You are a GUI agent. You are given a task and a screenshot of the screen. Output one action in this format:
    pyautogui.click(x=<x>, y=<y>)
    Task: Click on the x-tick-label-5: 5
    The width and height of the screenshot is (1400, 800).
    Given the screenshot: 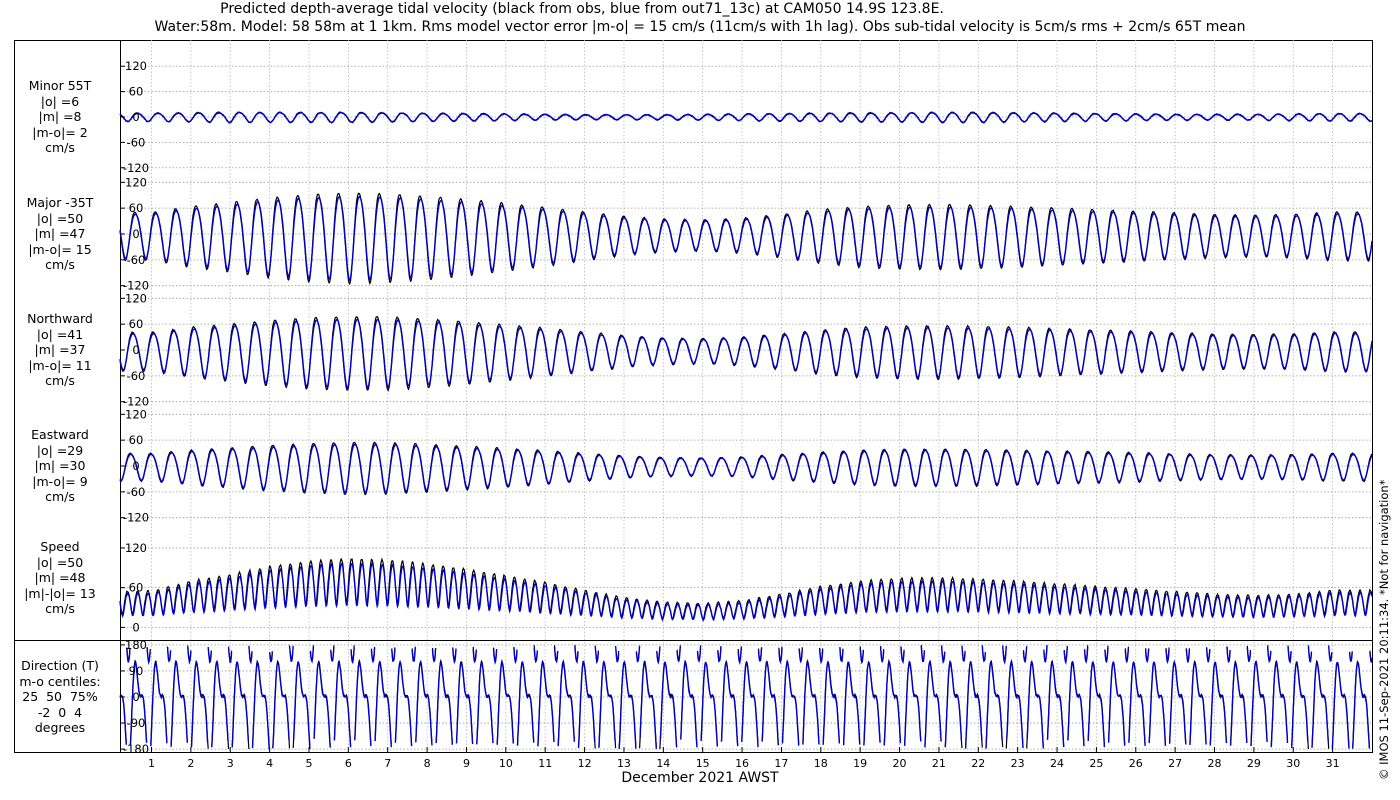 What is the action you would take?
    pyautogui.click(x=308, y=763)
    